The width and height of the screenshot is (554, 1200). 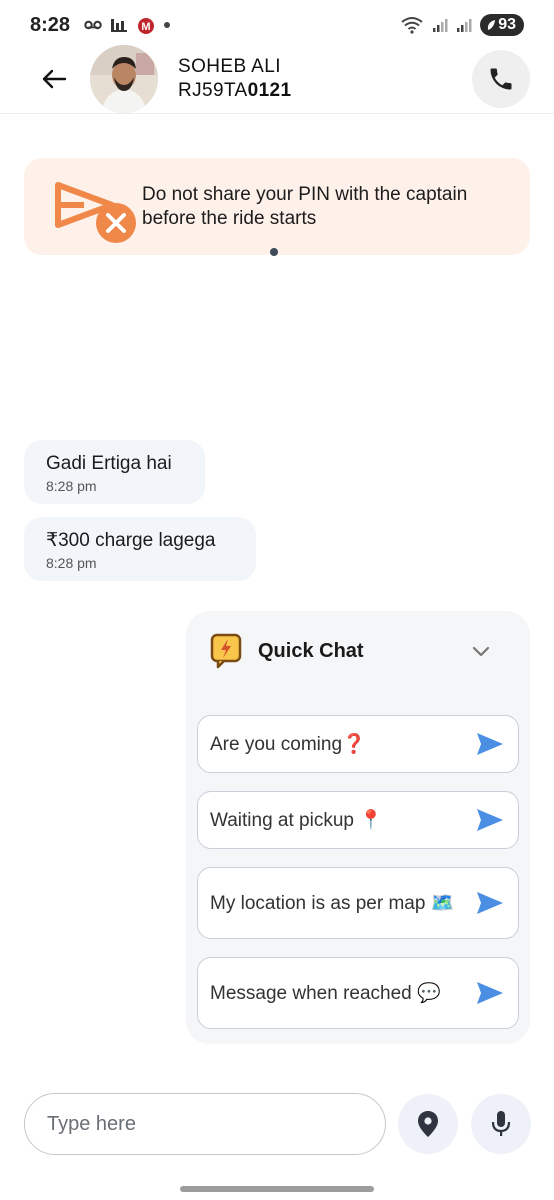 I want to click on message-input, so click(x=205, y=1124).